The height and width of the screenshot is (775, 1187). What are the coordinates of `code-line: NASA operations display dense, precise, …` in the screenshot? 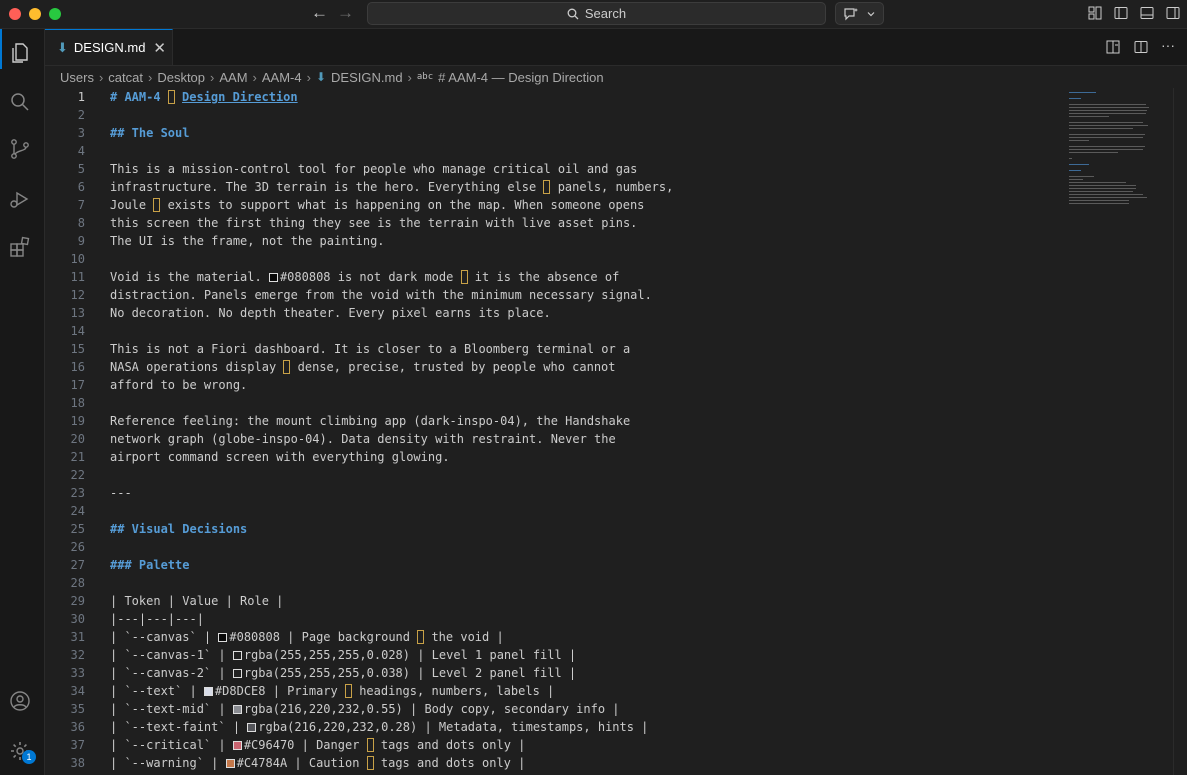 It's located at (391, 367).